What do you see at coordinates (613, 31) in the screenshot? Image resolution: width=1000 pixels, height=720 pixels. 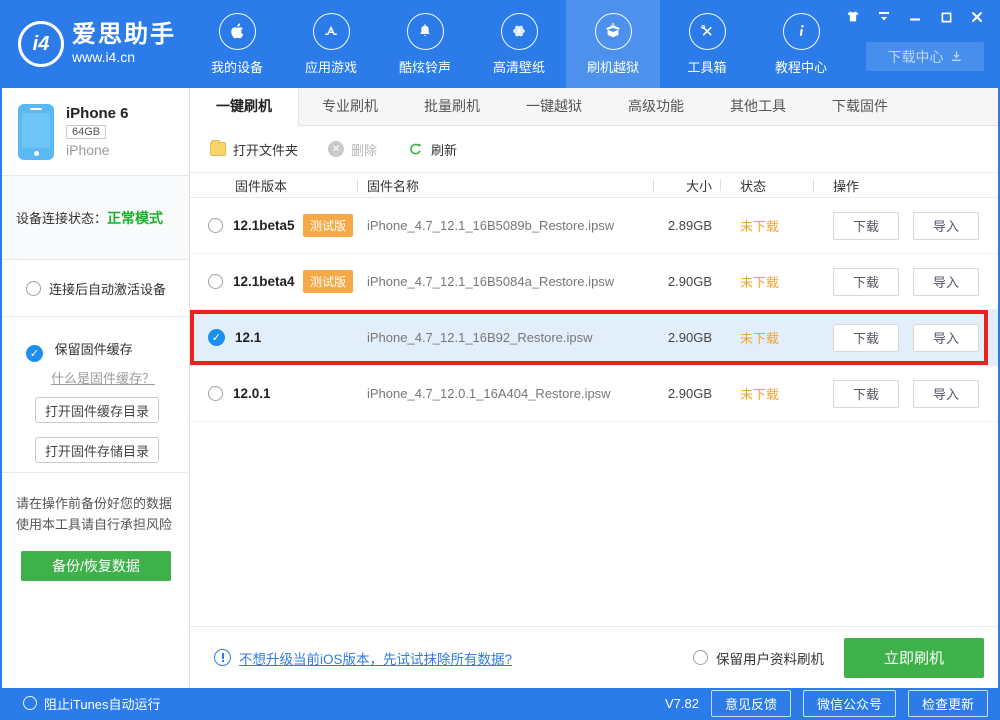 I see `jailbreak-box-icon` at bounding box center [613, 31].